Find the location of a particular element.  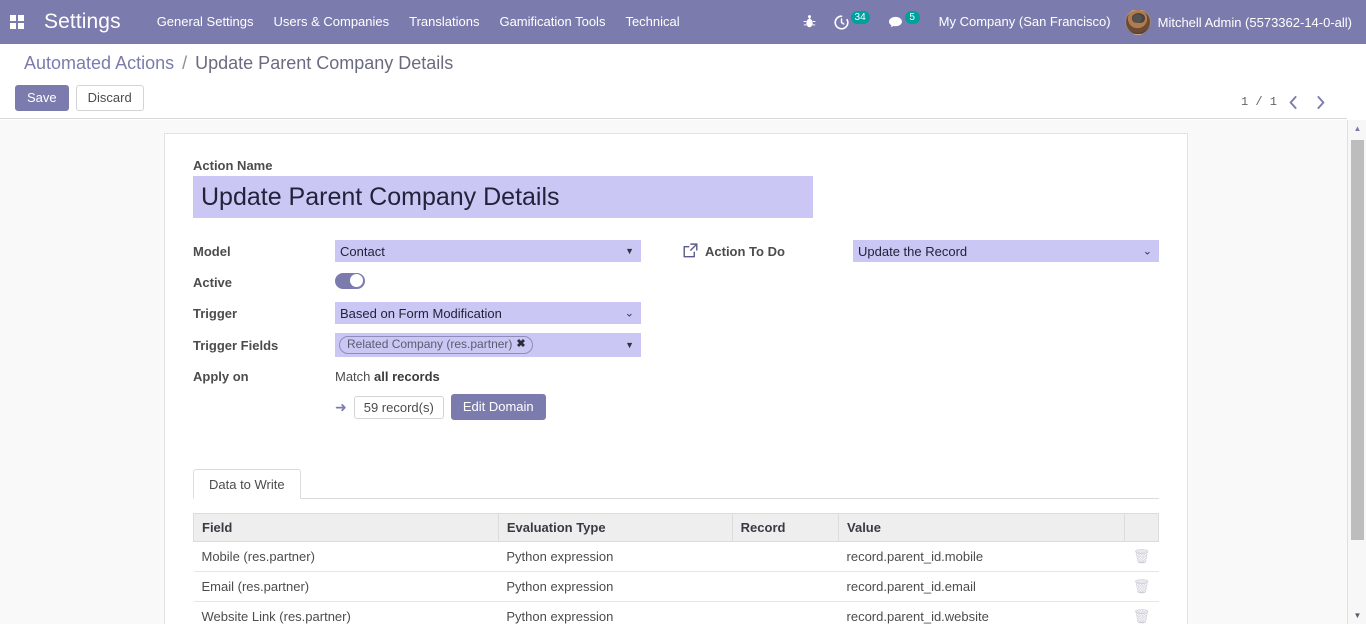

scroll-down-arrow: ▼ is located at coordinates (1357, 615).